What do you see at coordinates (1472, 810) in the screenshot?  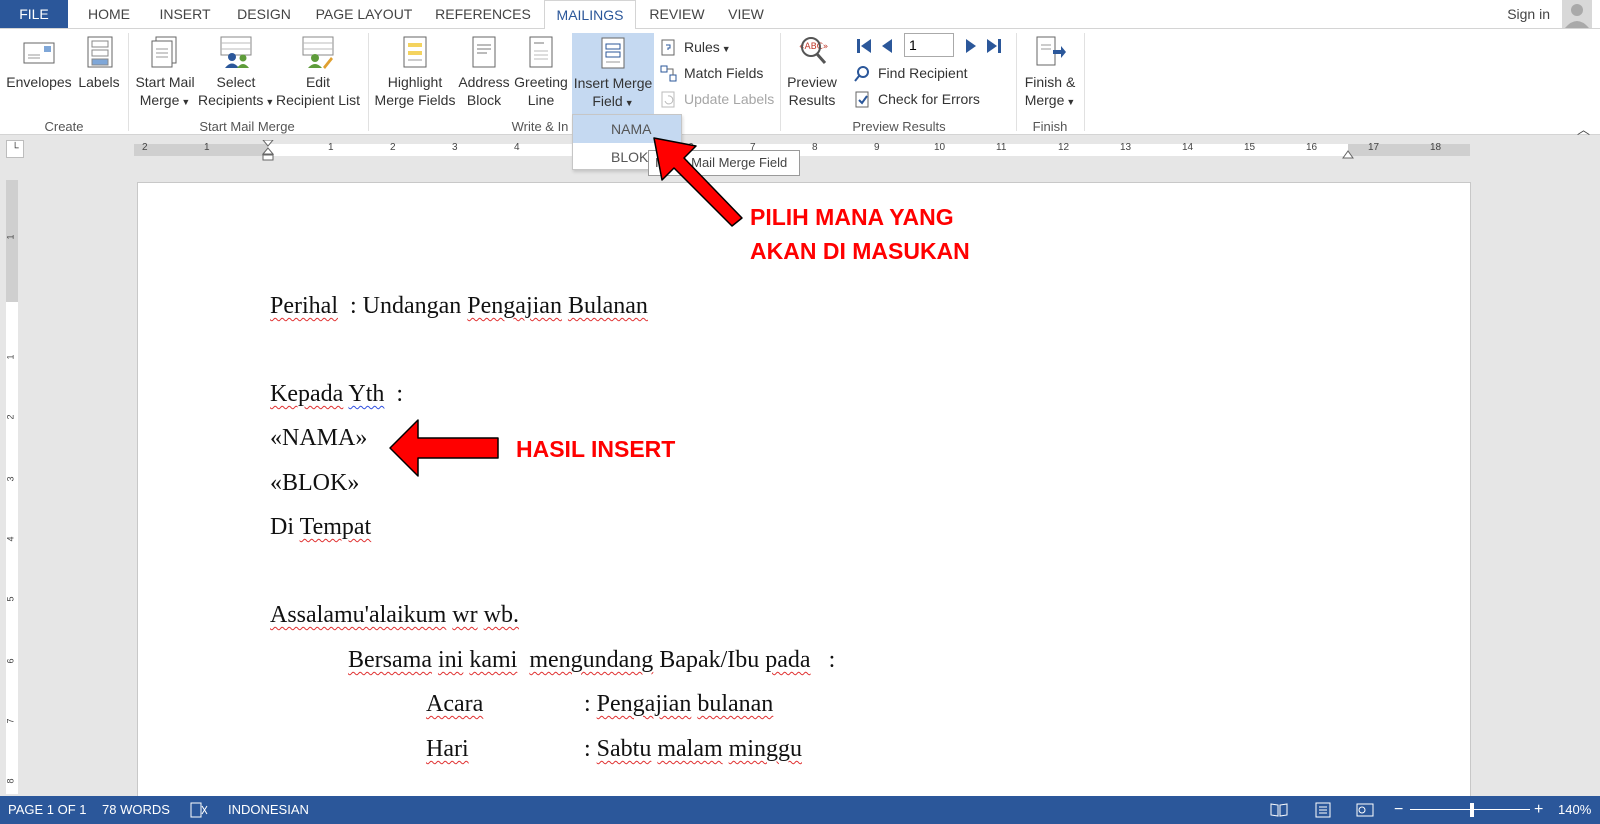 I see `zoom-slider-thumb` at bounding box center [1472, 810].